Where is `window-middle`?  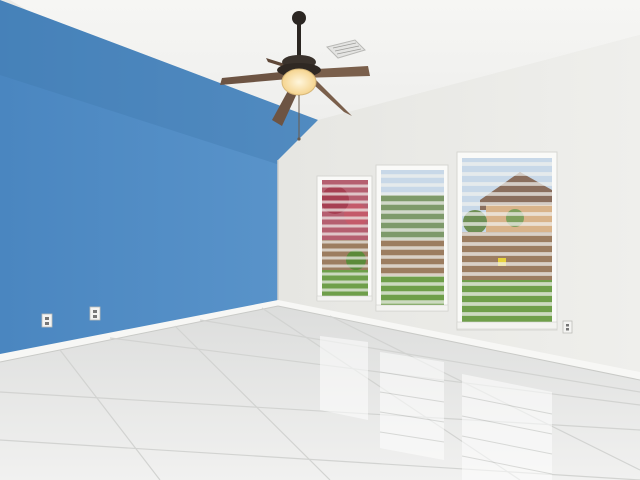
window-middle is located at coordinates (412, 238).